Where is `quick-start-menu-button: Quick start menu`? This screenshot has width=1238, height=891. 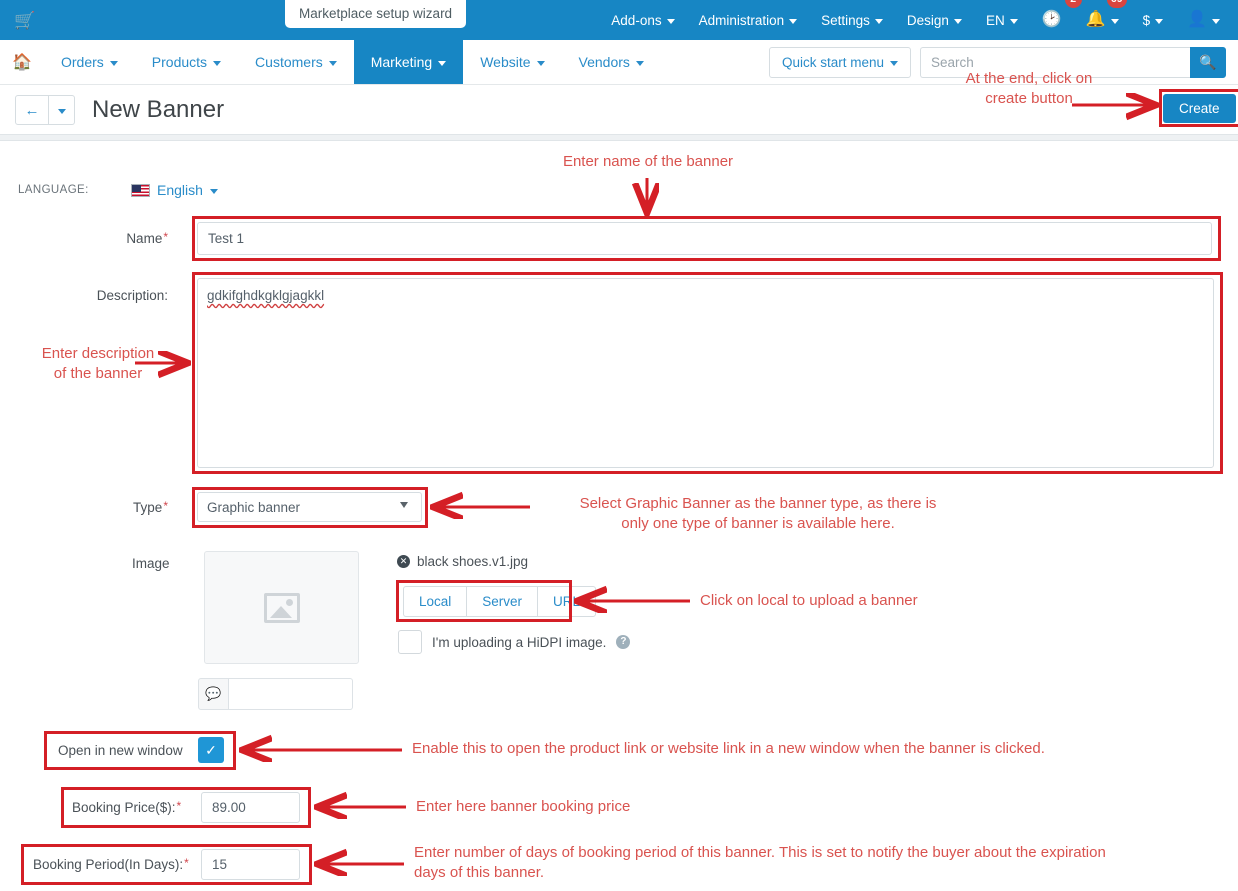
quick-start-menu-button: Quick start menu is located at coordinates (839, 62).